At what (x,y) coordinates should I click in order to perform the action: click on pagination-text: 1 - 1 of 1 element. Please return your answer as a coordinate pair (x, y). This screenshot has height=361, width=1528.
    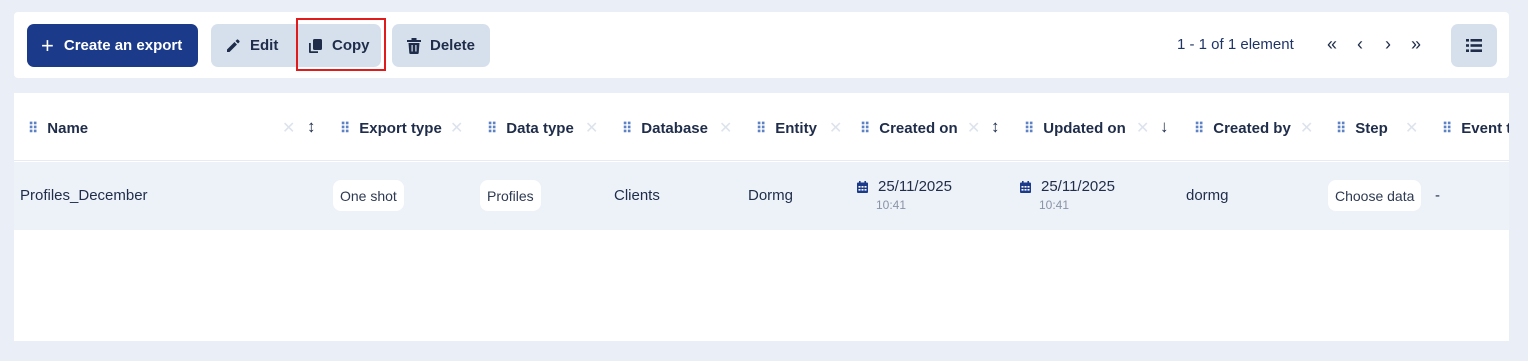
    Looking at the image, I should click on (1235, 44).